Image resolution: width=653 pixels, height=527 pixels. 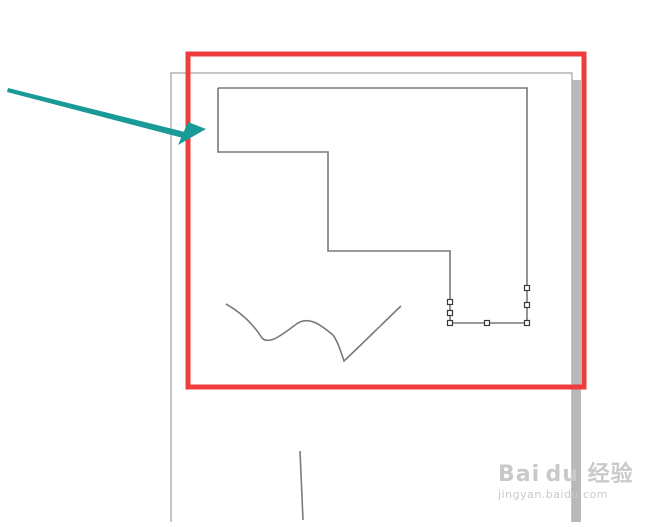 I want to click on page-shadow, so click(x=576, y=301).